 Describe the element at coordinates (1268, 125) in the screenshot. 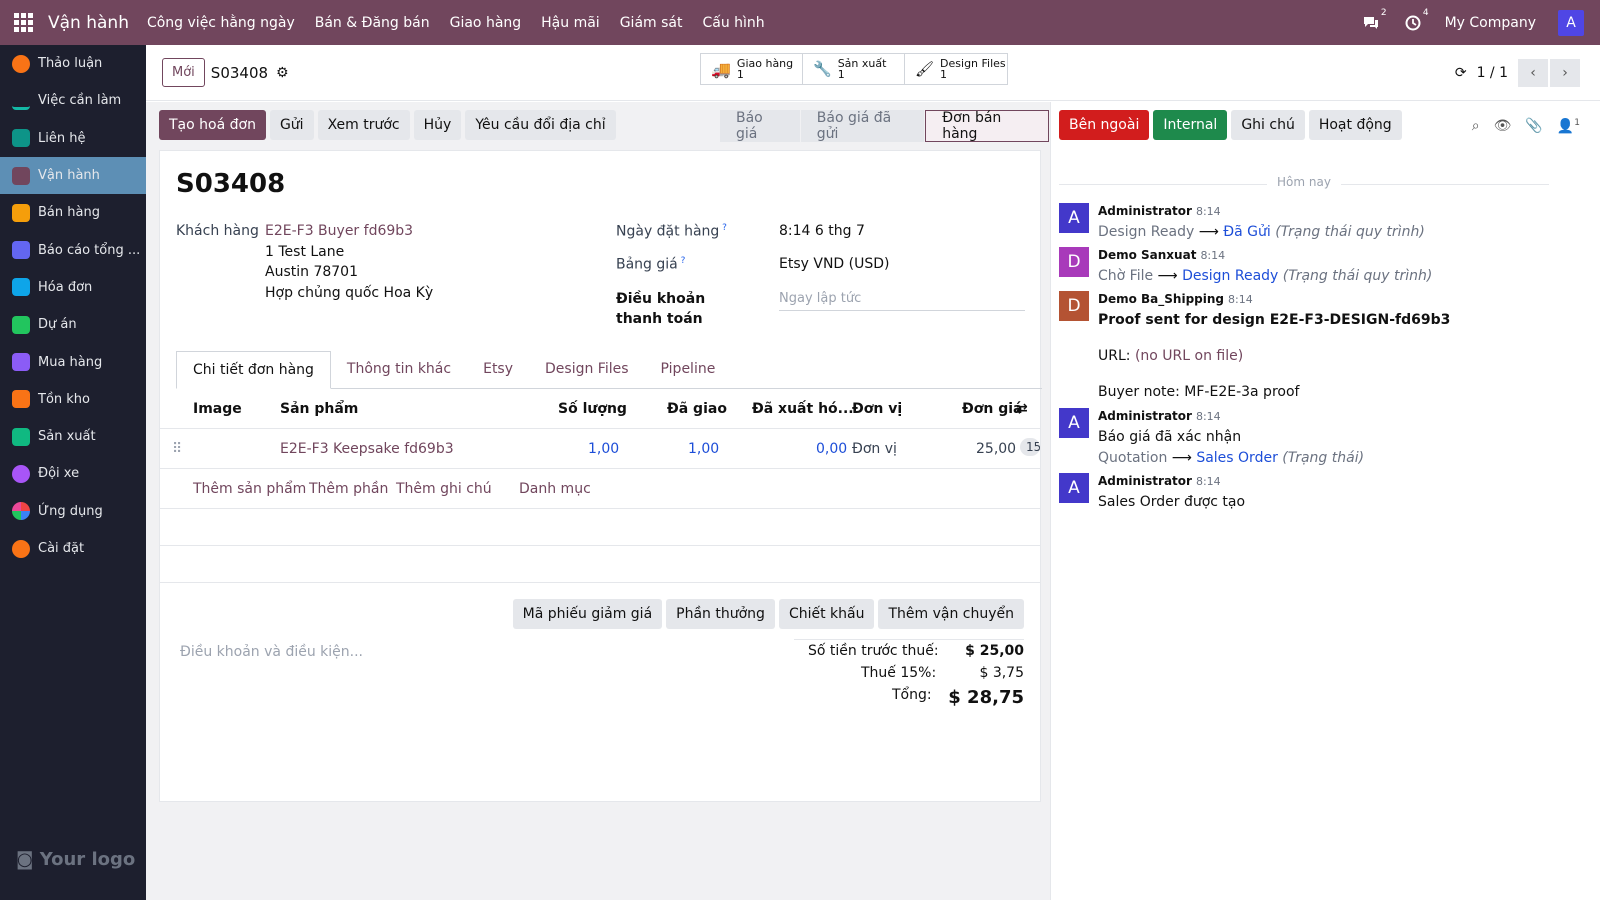

I see `log-note-button: Ghi chú` at that location.